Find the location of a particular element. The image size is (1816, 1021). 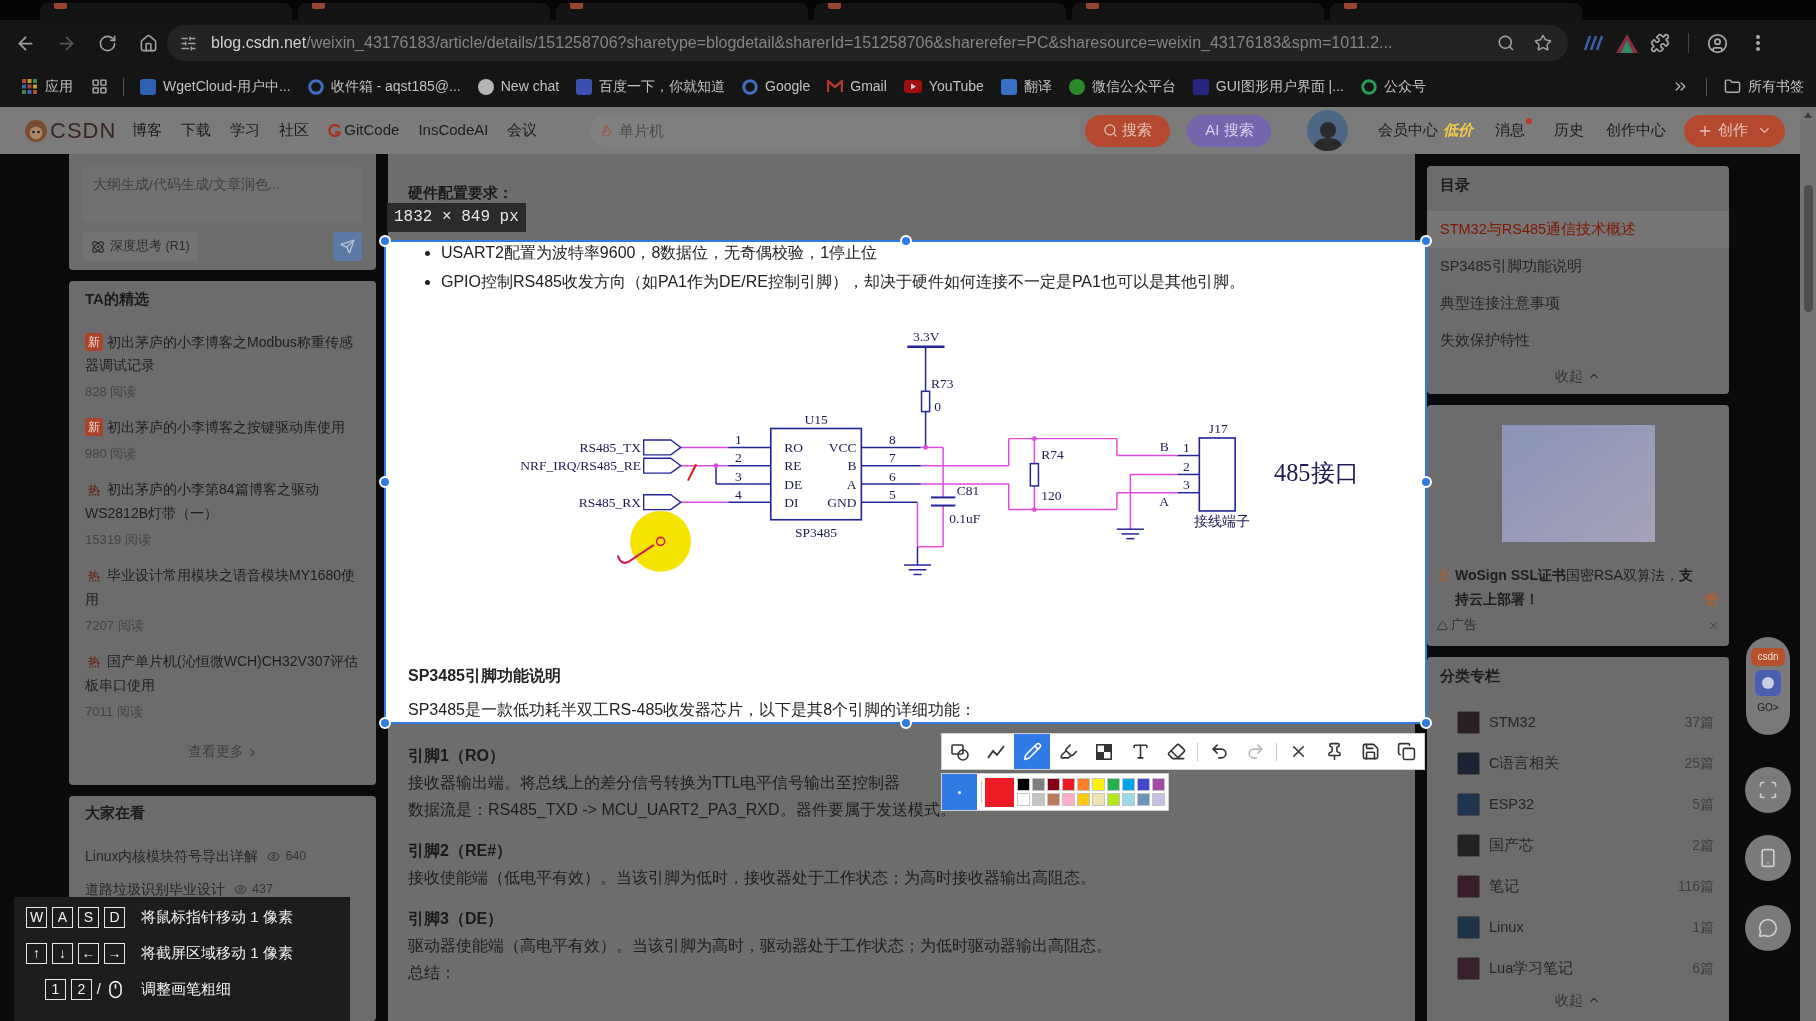

mobile-view-button is located at coordinates (1768, 858).